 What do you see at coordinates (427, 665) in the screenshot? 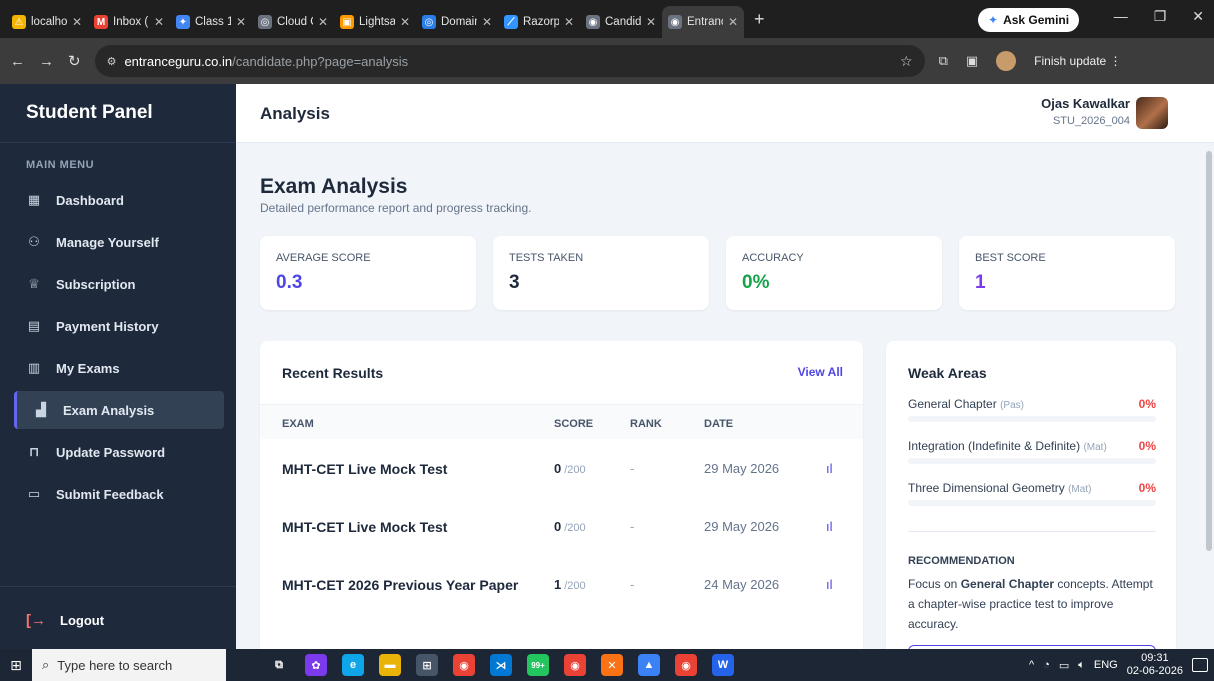
I see `store-icon: ⊞` at bounding box center [427, 665].